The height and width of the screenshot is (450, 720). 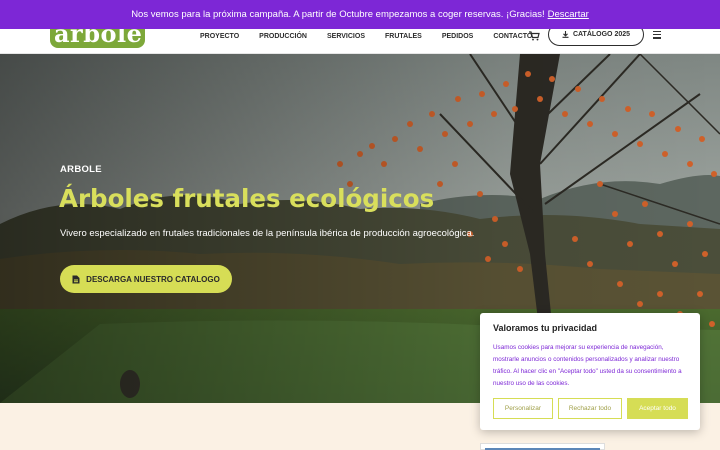 I want to click on hamburger-icon, so click(x=657, y=35).